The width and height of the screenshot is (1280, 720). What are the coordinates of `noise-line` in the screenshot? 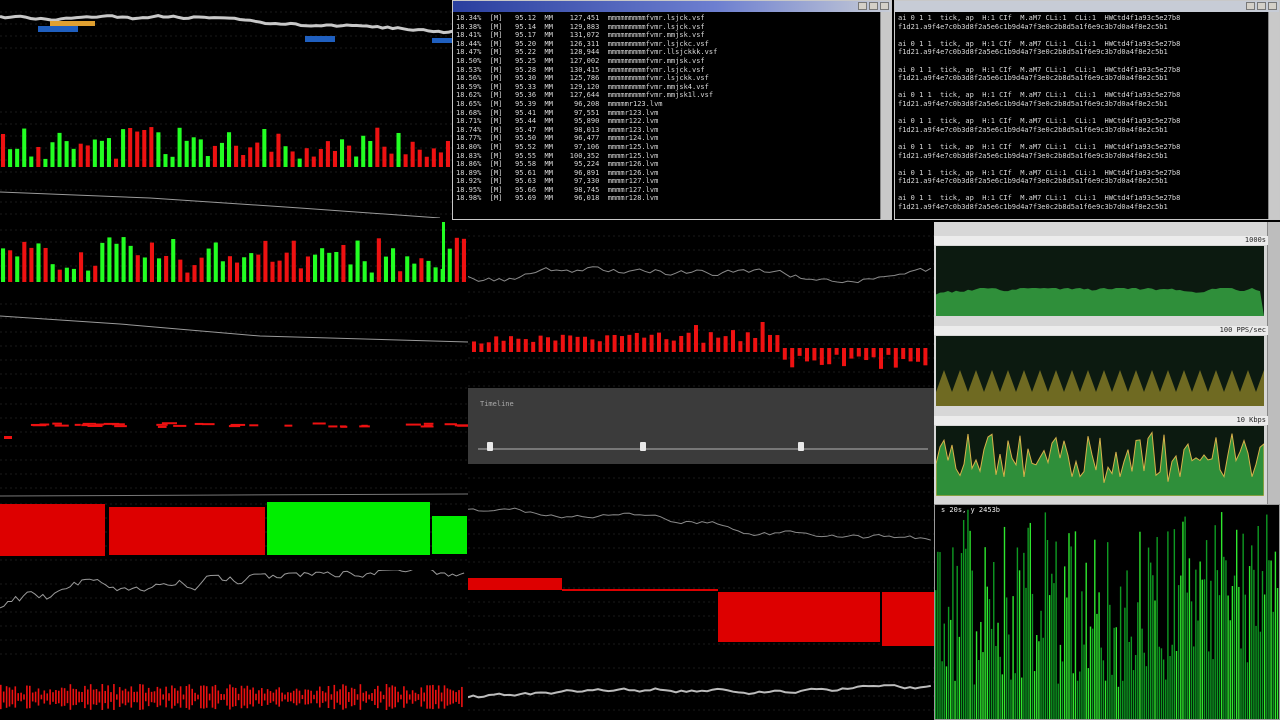 It's located at (232, 589).